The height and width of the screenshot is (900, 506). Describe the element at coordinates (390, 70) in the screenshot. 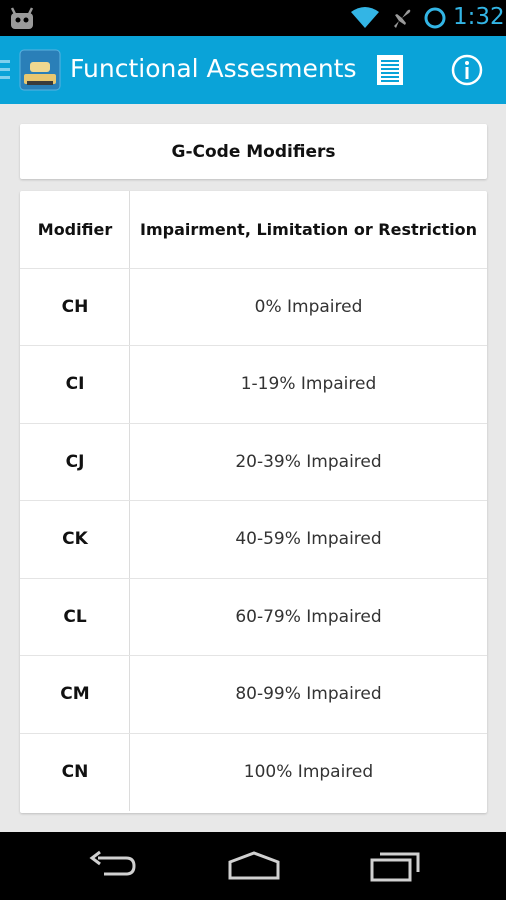

I see `list-icon` at that location.